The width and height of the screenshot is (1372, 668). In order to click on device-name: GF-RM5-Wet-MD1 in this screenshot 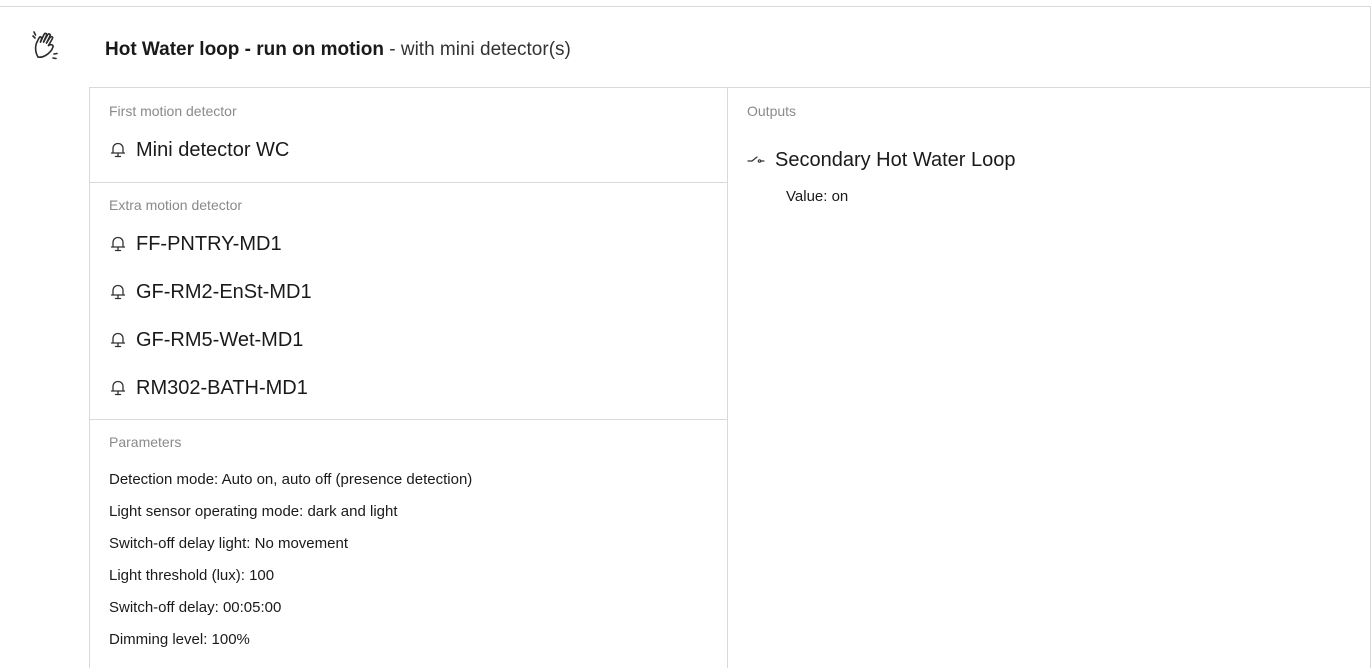, I will do `click(220, 340)`.